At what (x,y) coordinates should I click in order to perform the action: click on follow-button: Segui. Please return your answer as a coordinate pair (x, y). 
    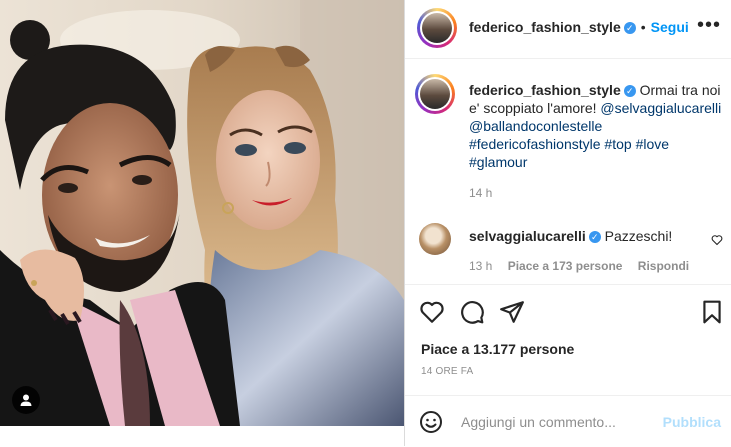
    Looking at the image, I should click on (670, 27).